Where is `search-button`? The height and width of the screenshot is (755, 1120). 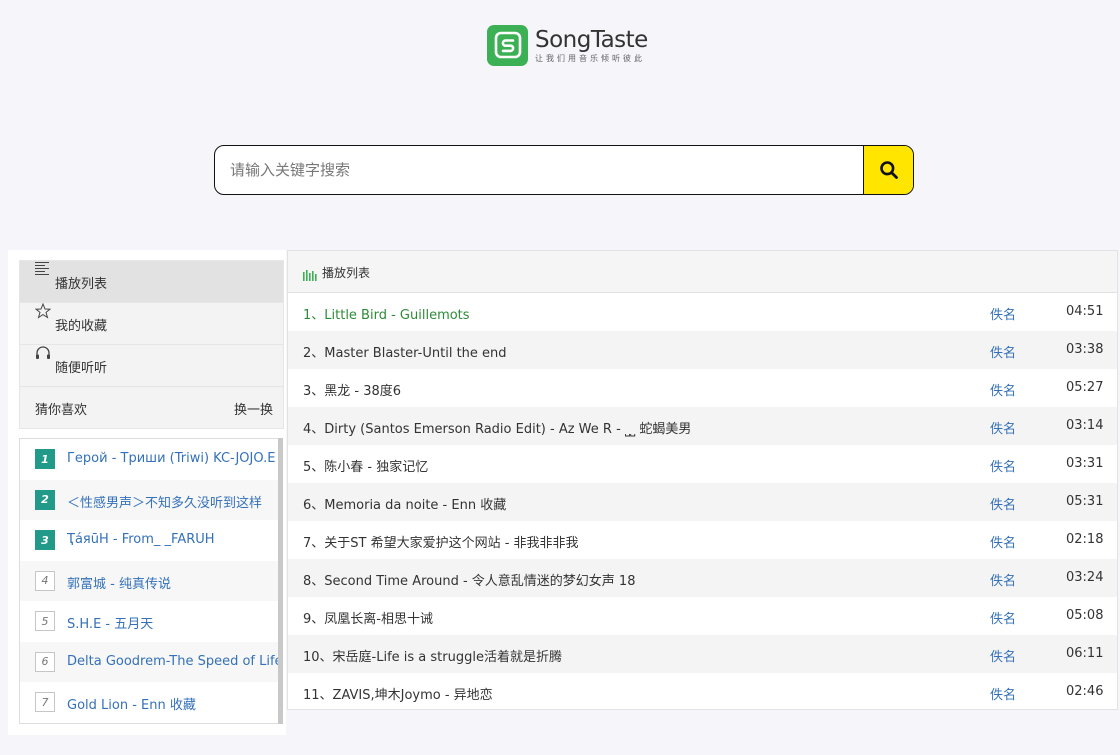 search-button is located at coordinates (888, 170).